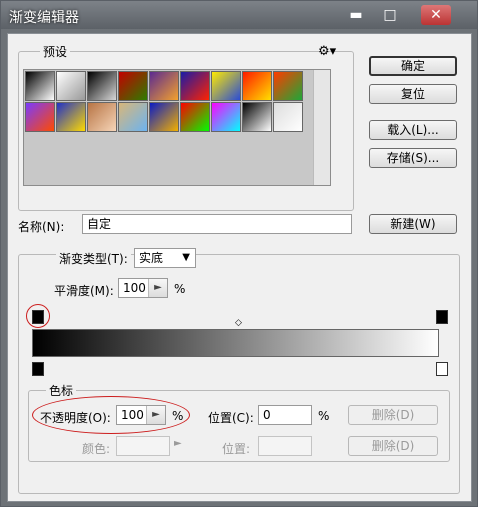  What do you see at coordinates (111, 415) in the screenshot?
I see `annotation-circle-opacity` at bounding box center [111, 415].